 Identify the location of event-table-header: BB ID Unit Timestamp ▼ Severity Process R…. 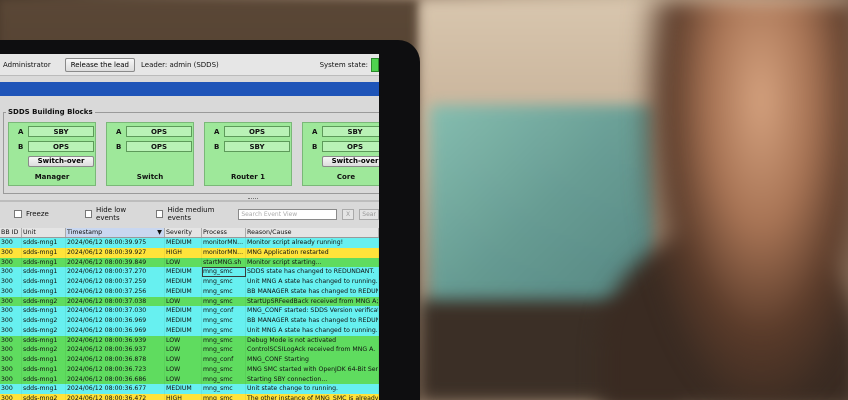
(189, 233).